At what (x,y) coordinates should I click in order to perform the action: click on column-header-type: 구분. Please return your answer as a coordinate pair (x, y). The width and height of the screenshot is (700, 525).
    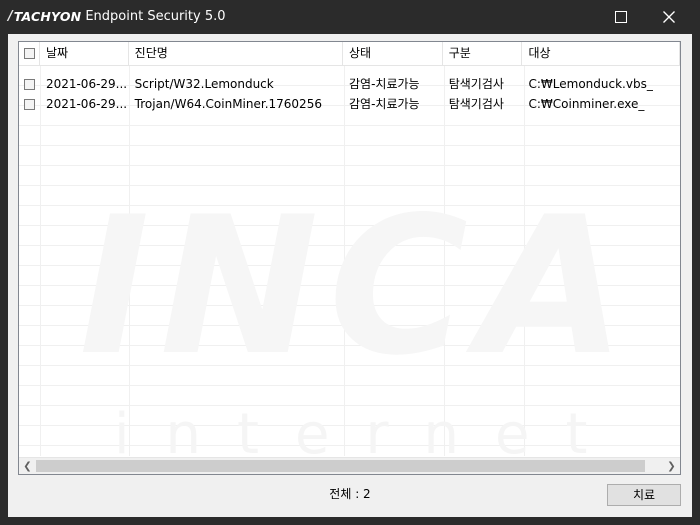
    Looking at the image, I should click on (483, 53).